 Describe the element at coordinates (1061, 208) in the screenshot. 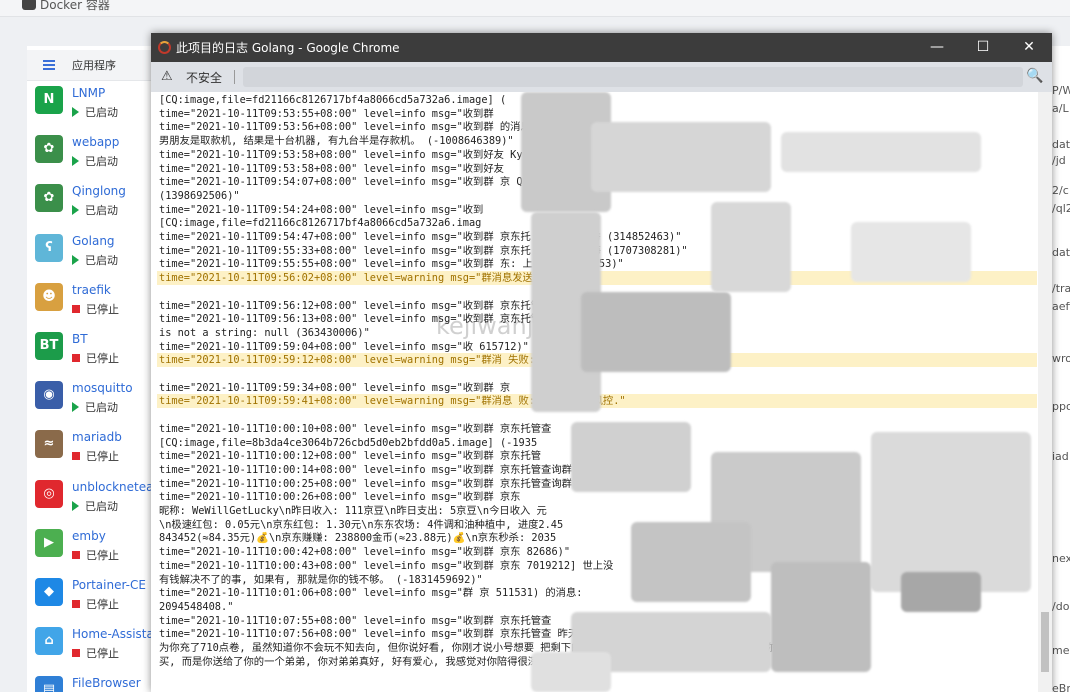

I see `right-fragment: /ql2` at that location.